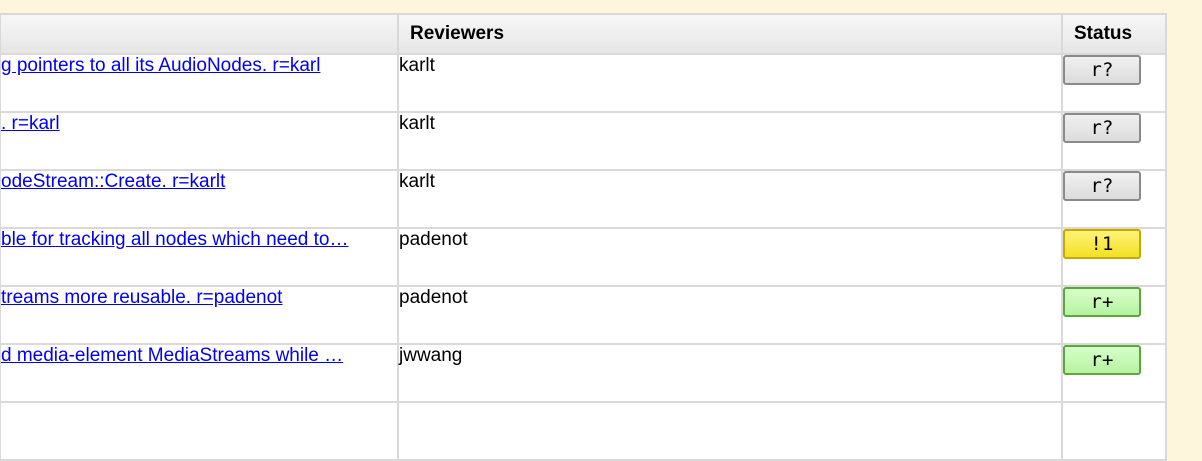  What do you see at coordinates (199, 298) in the screenshot?
I see `review-link: treams more reusable. r=padenot` at bounding box center [199, 298].